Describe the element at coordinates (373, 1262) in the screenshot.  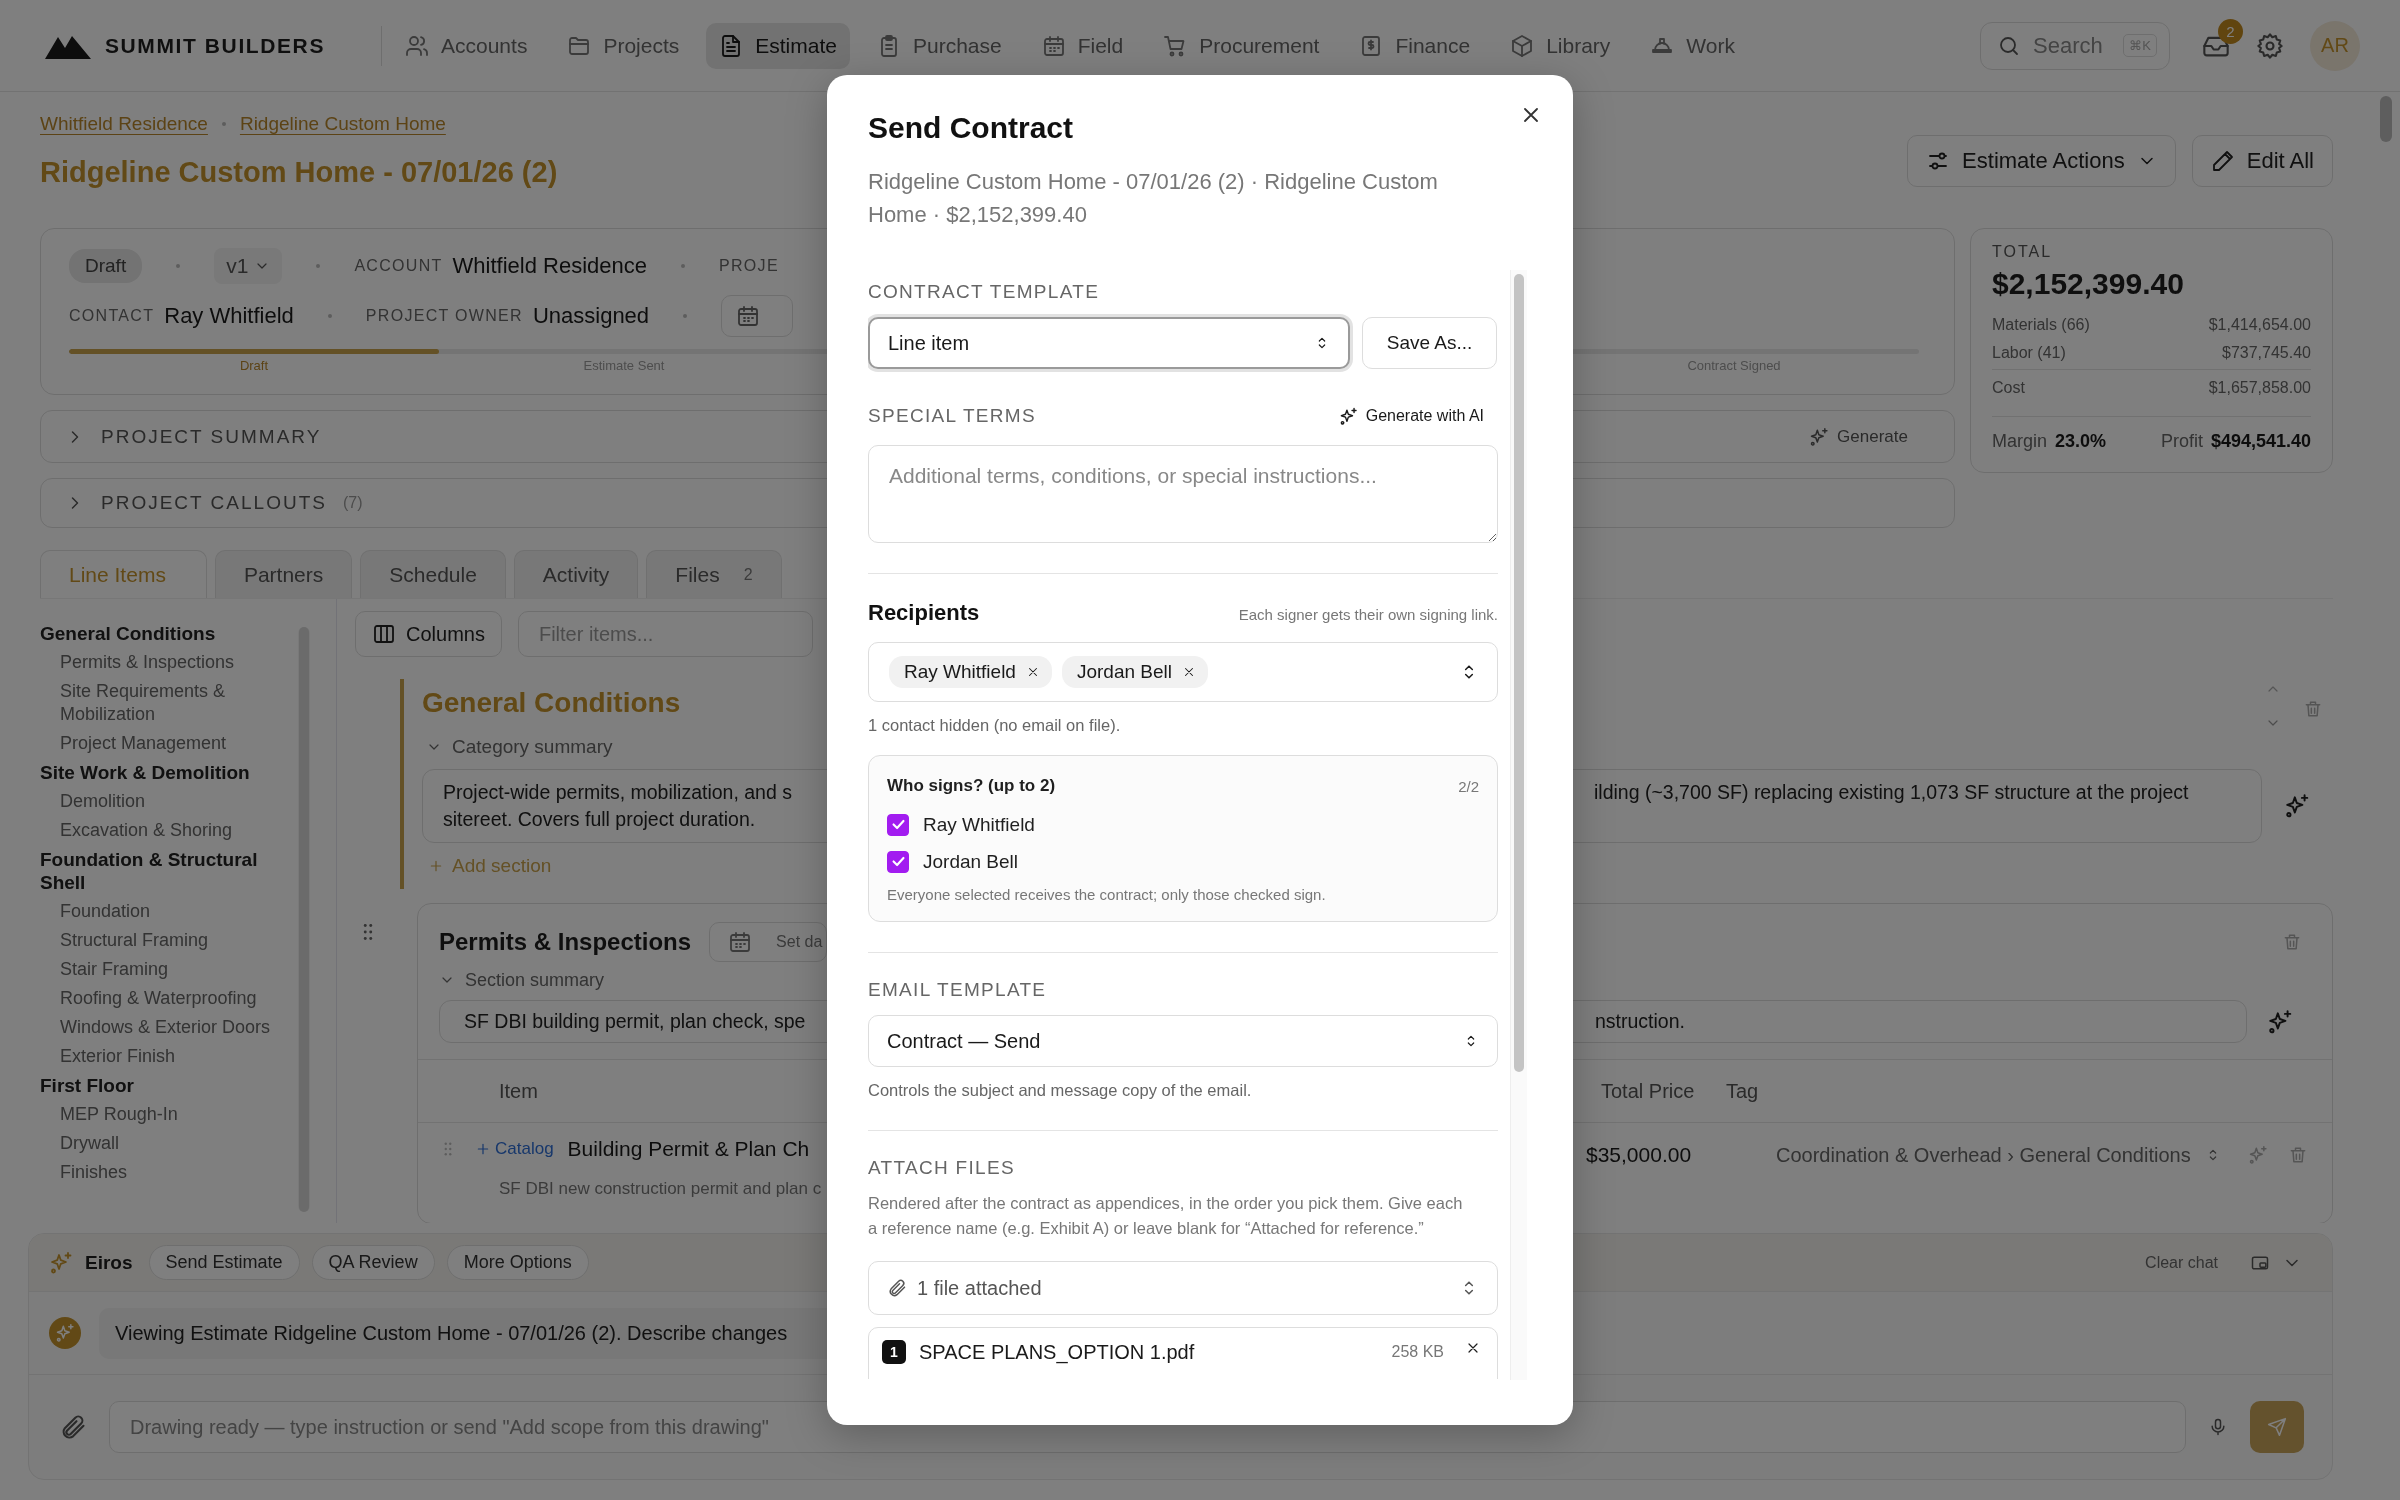
I see `suggestion-chip: QA Review` at that location.